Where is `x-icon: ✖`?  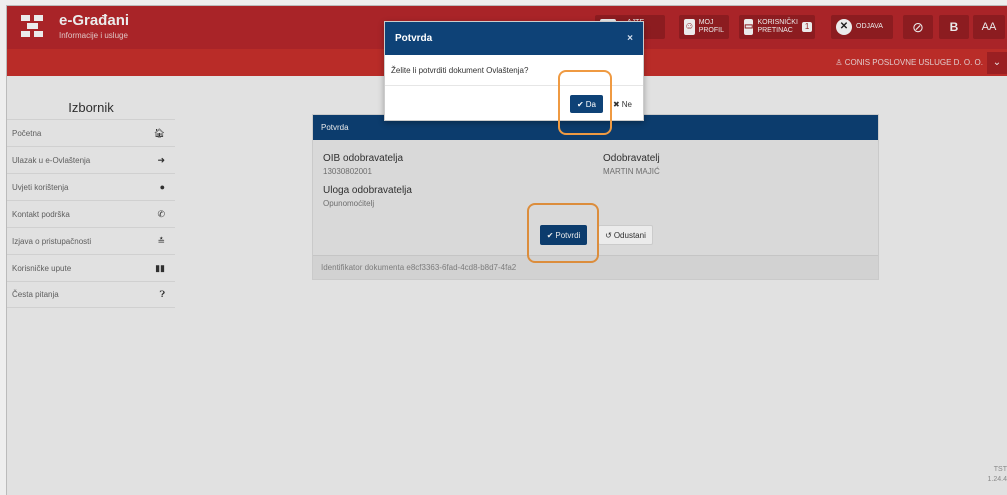
x-icon: ✖ is located at coordinates (616, 104).